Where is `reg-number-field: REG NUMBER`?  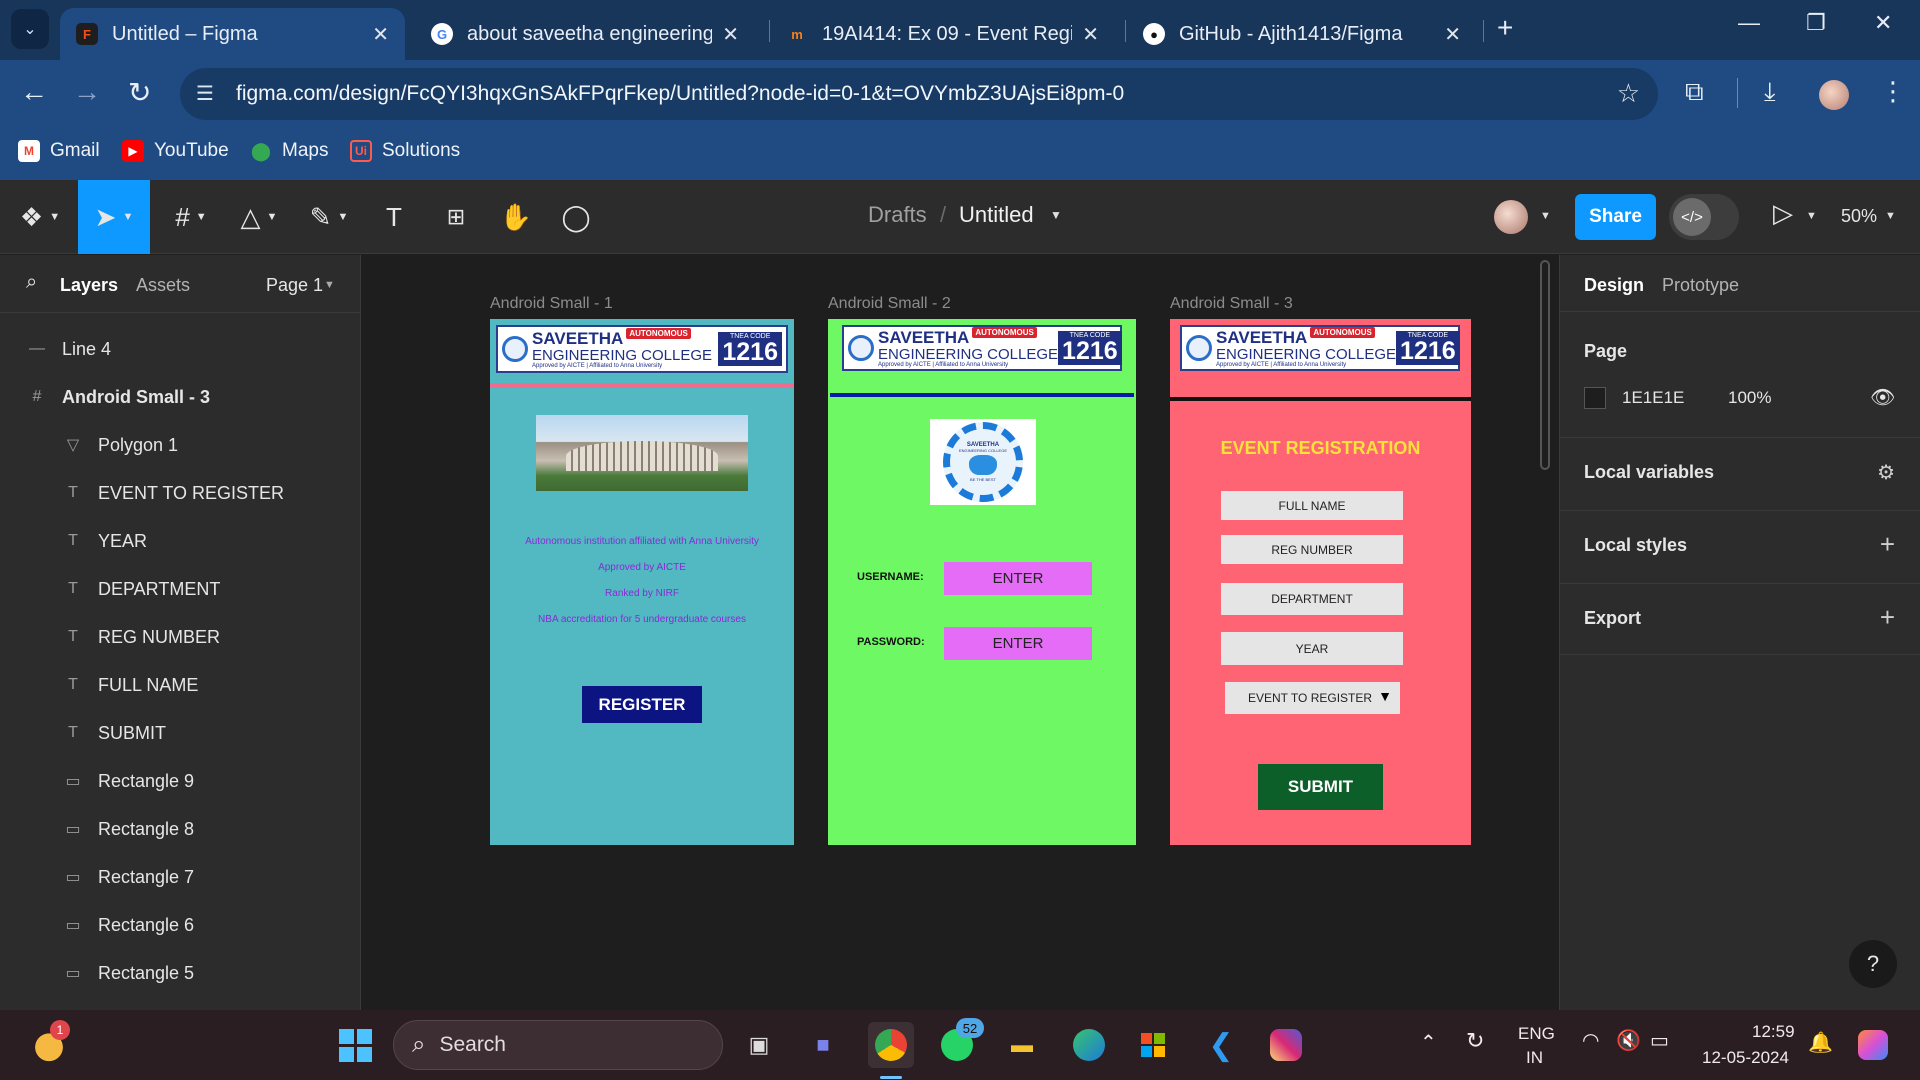
reg-number-field: REG NUMBER is located at coordinates (1312, 549).